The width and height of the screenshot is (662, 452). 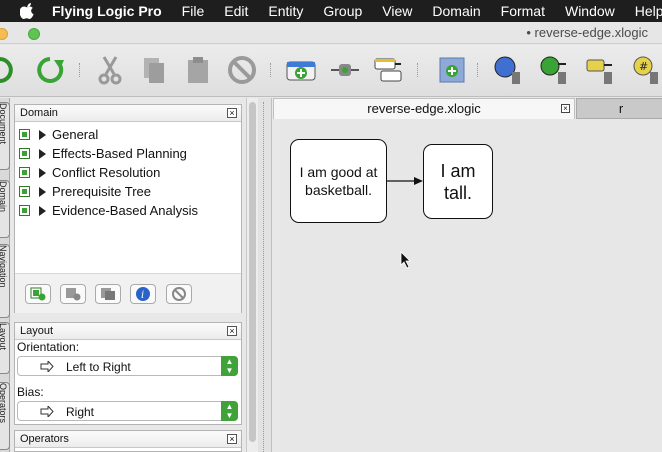 I want to click on svg-text: i, so click(x=142, y=295).